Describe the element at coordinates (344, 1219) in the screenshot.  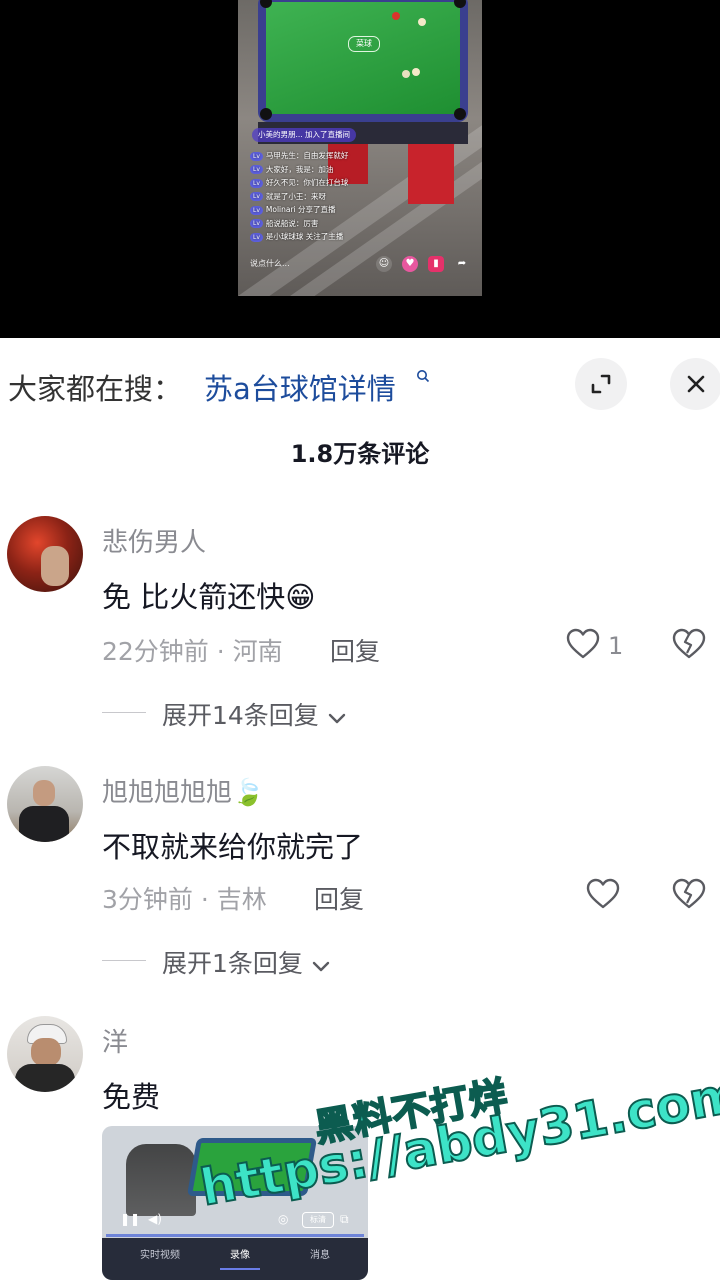
I see `fullscreen-icon: ⧉` at that location.